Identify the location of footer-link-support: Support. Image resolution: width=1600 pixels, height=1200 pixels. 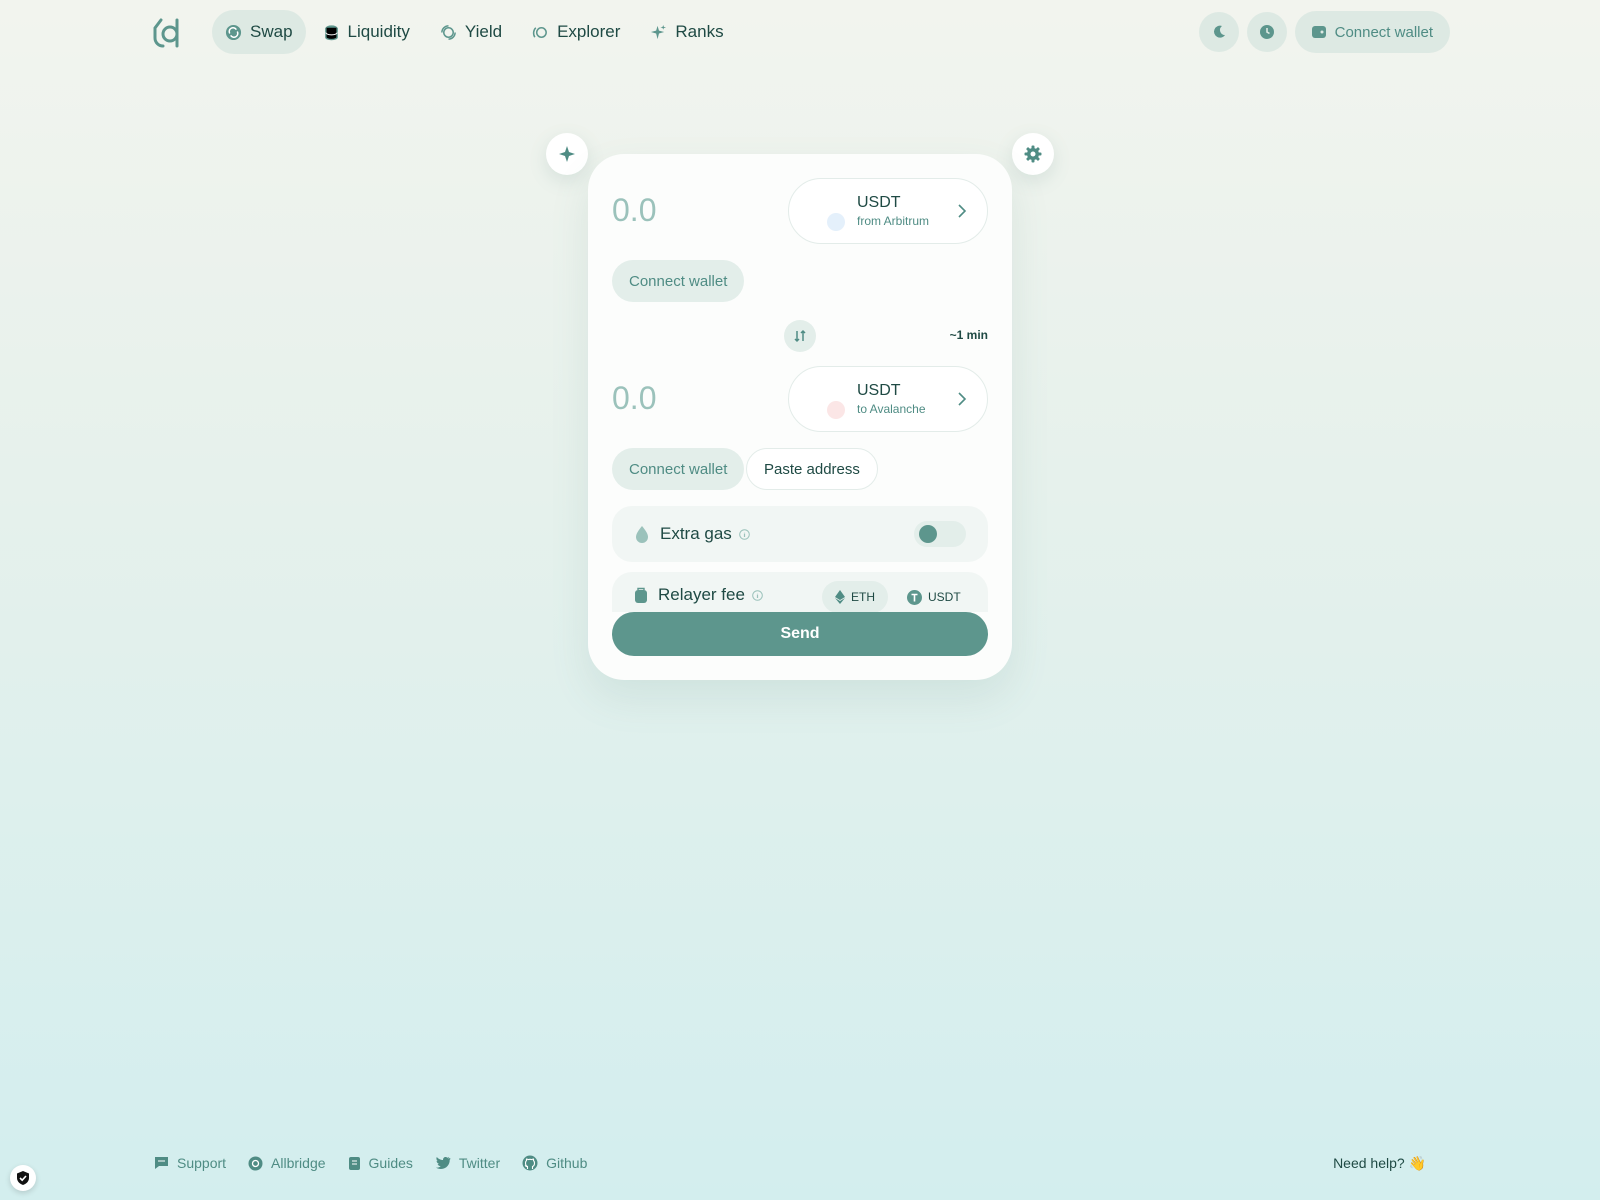
(190, 1163).